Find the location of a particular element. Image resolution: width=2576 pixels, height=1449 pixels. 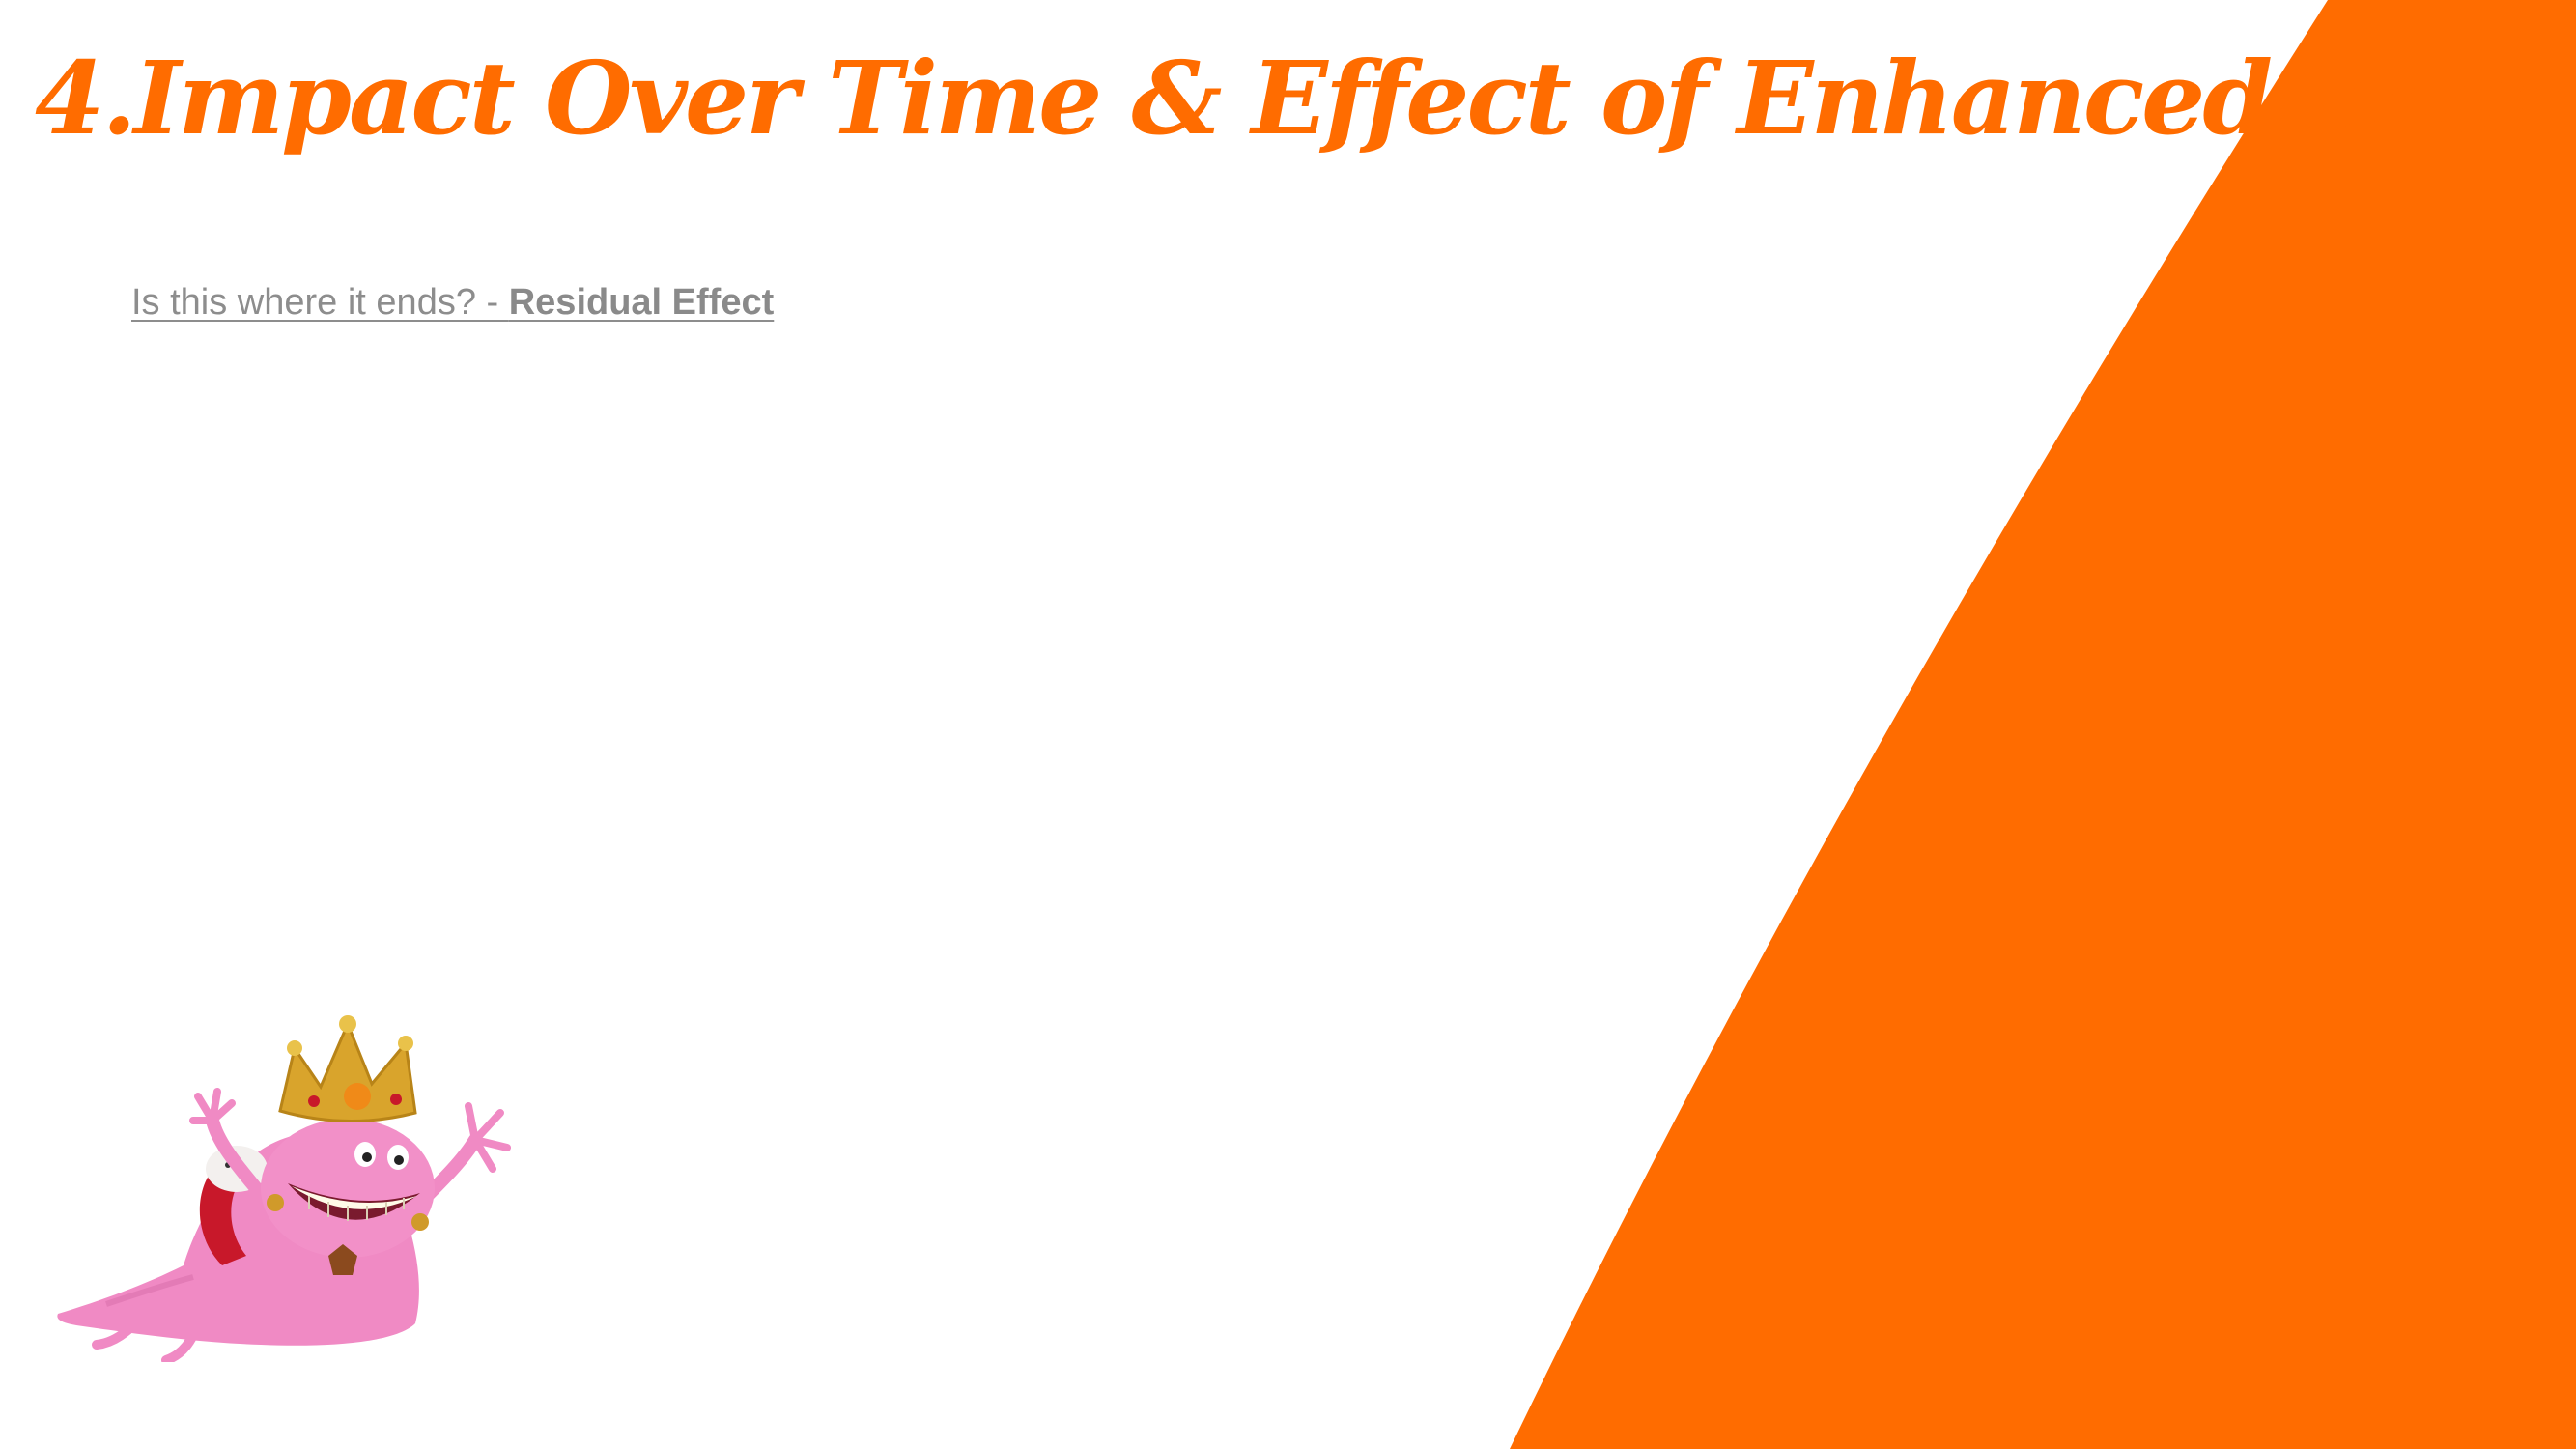

pink-monster-with-crown-icon is located at coordinates (284, 1188).